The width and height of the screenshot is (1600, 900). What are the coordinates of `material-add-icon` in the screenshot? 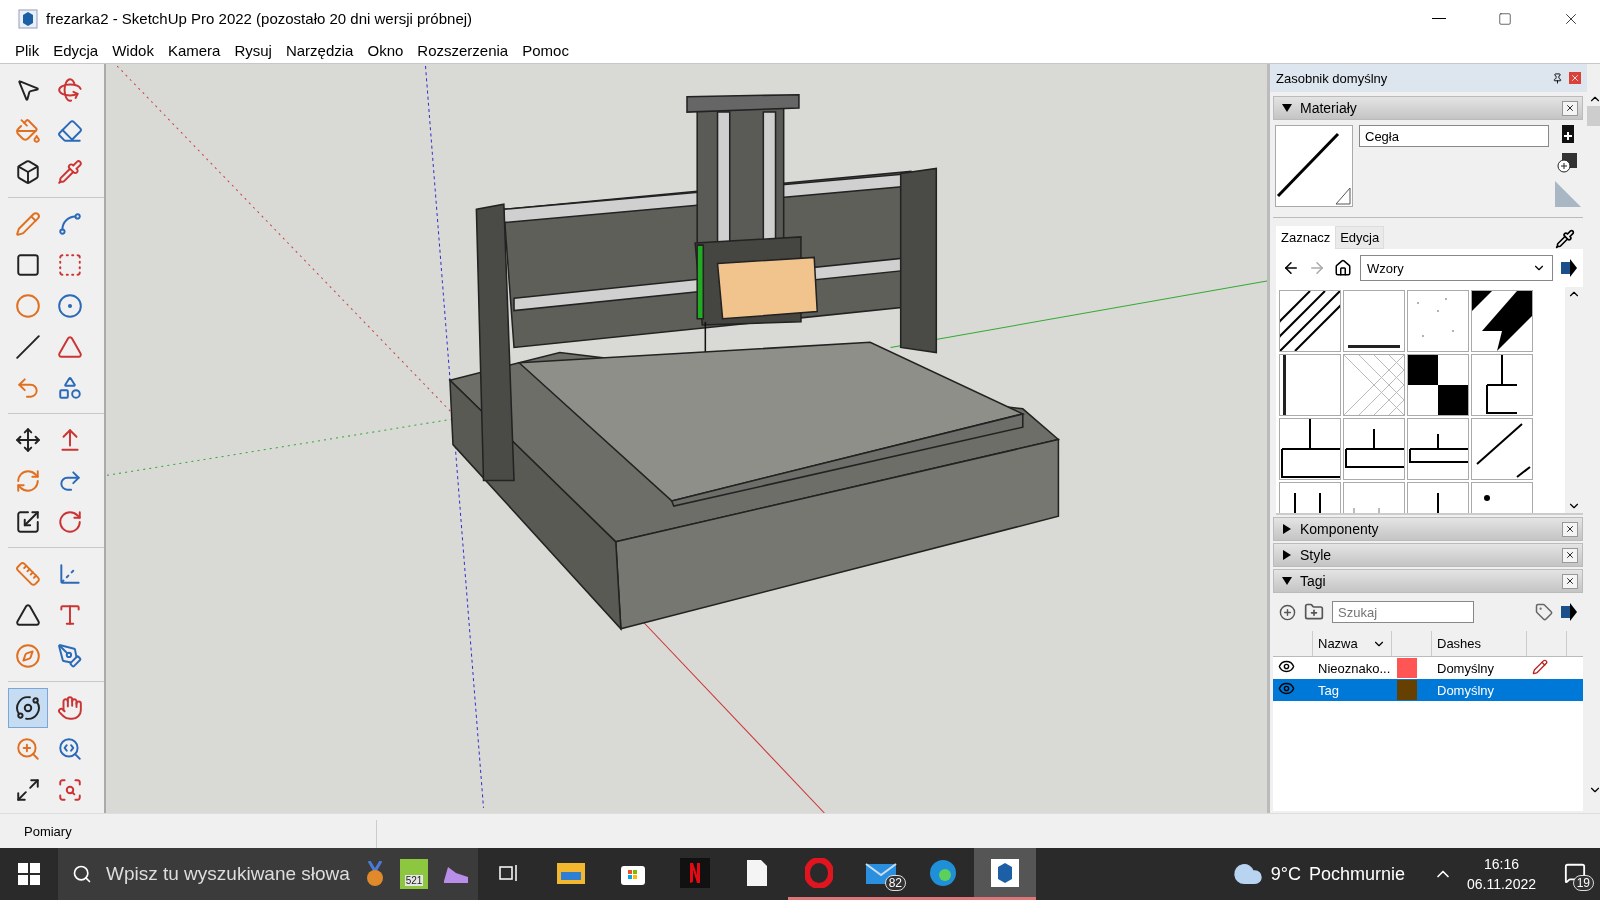 It's located at (1568, 134).